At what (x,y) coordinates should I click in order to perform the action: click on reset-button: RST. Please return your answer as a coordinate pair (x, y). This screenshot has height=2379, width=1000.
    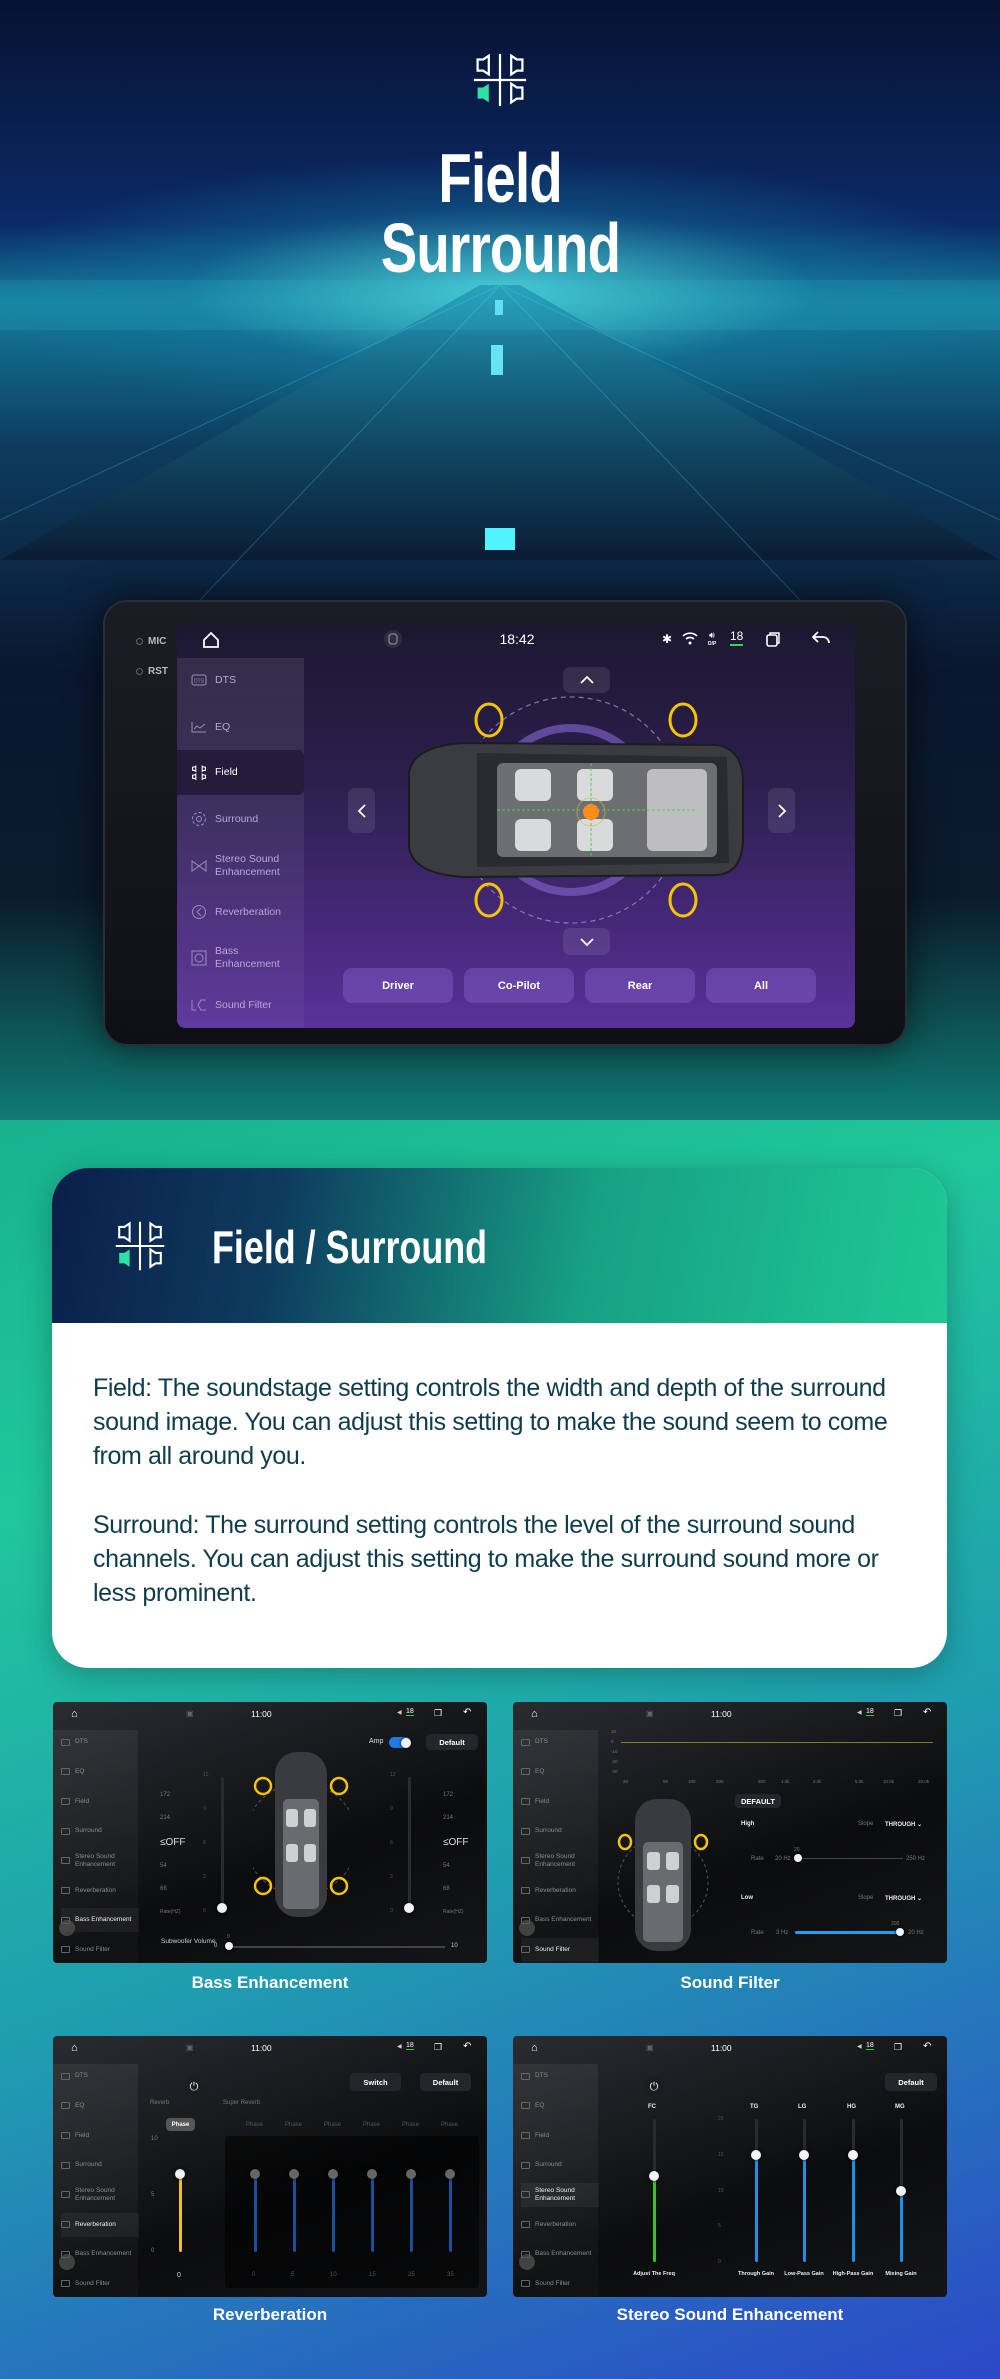
    Looking at the image, I should click on (152, 671).